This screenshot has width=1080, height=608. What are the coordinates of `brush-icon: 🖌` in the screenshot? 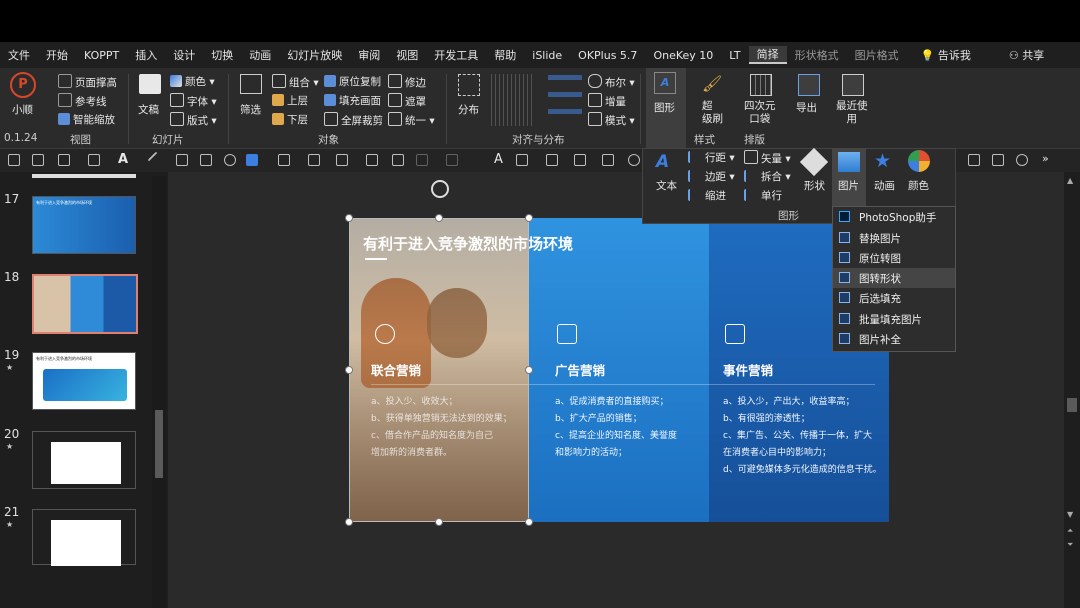 It's located at (713, 84).